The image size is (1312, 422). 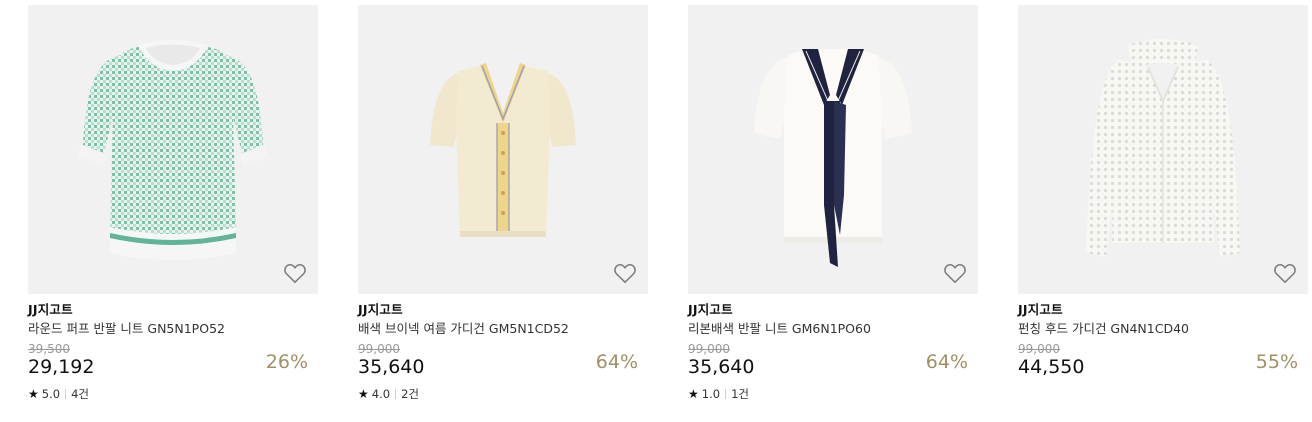 What do you see at coordinates (711, 394) in the screenshot?
I see `rating-value: 1.0` at bounding box center [711, 394].